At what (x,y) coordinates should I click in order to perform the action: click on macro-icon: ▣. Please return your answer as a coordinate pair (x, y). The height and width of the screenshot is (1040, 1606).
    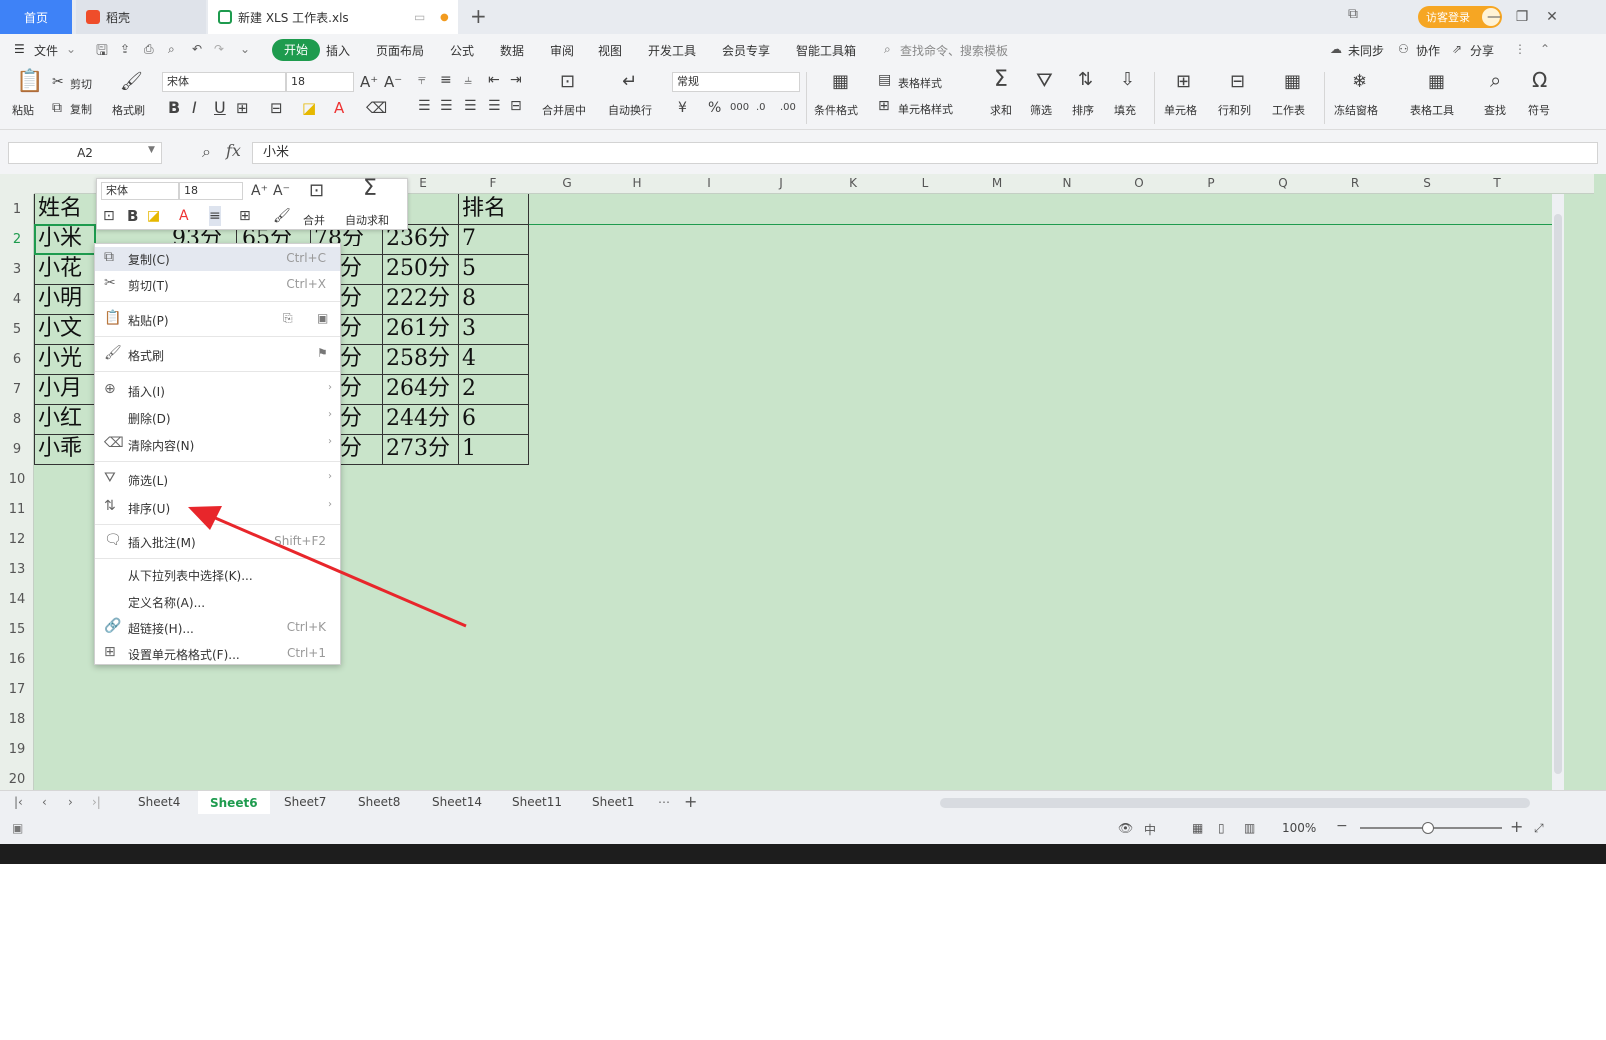
    Looking at the image, I should click on (17, 828).